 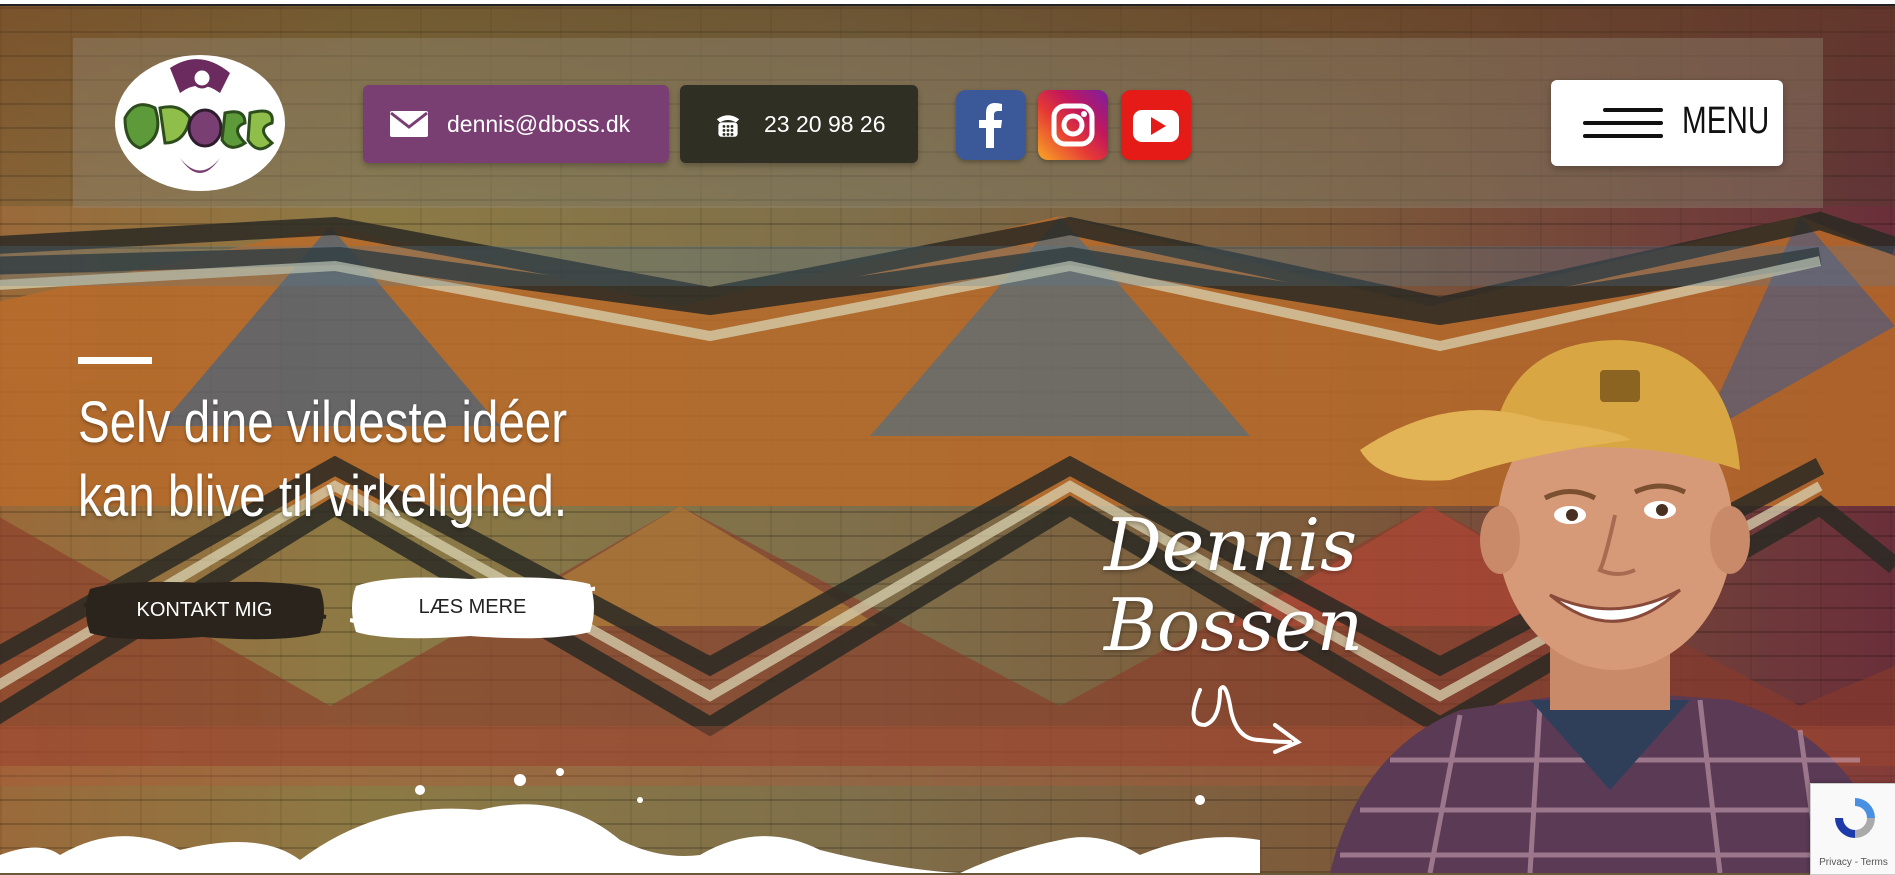 I want to click on phone-icon, so click(x=728, y=126).